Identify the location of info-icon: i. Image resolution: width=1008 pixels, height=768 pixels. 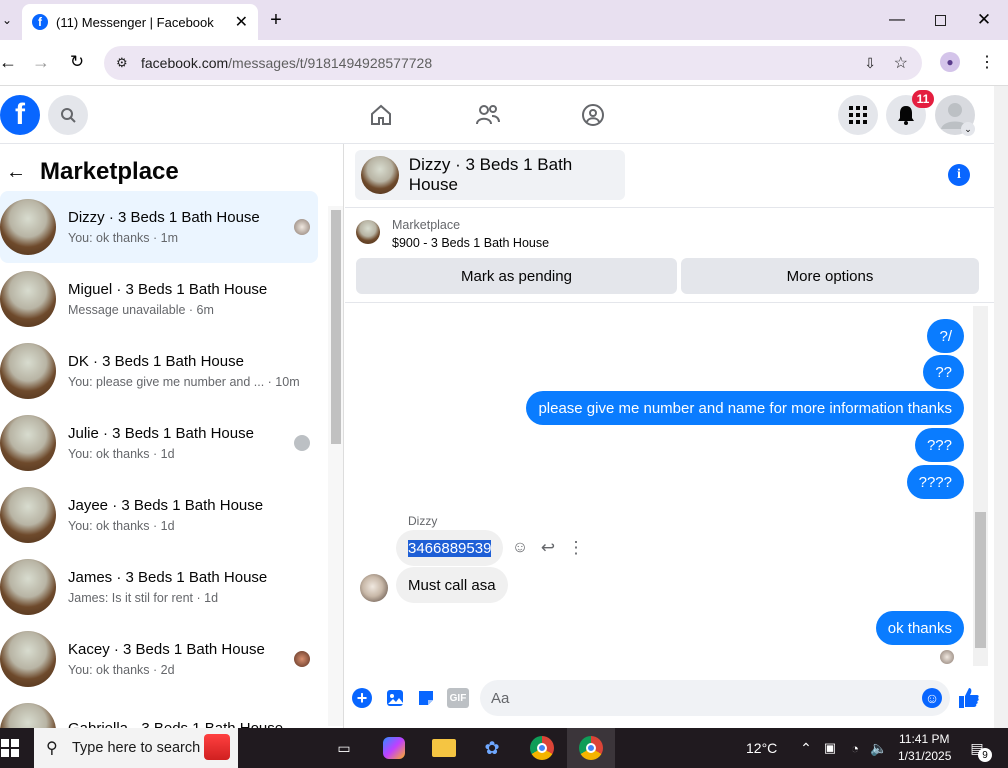
(959, 175).